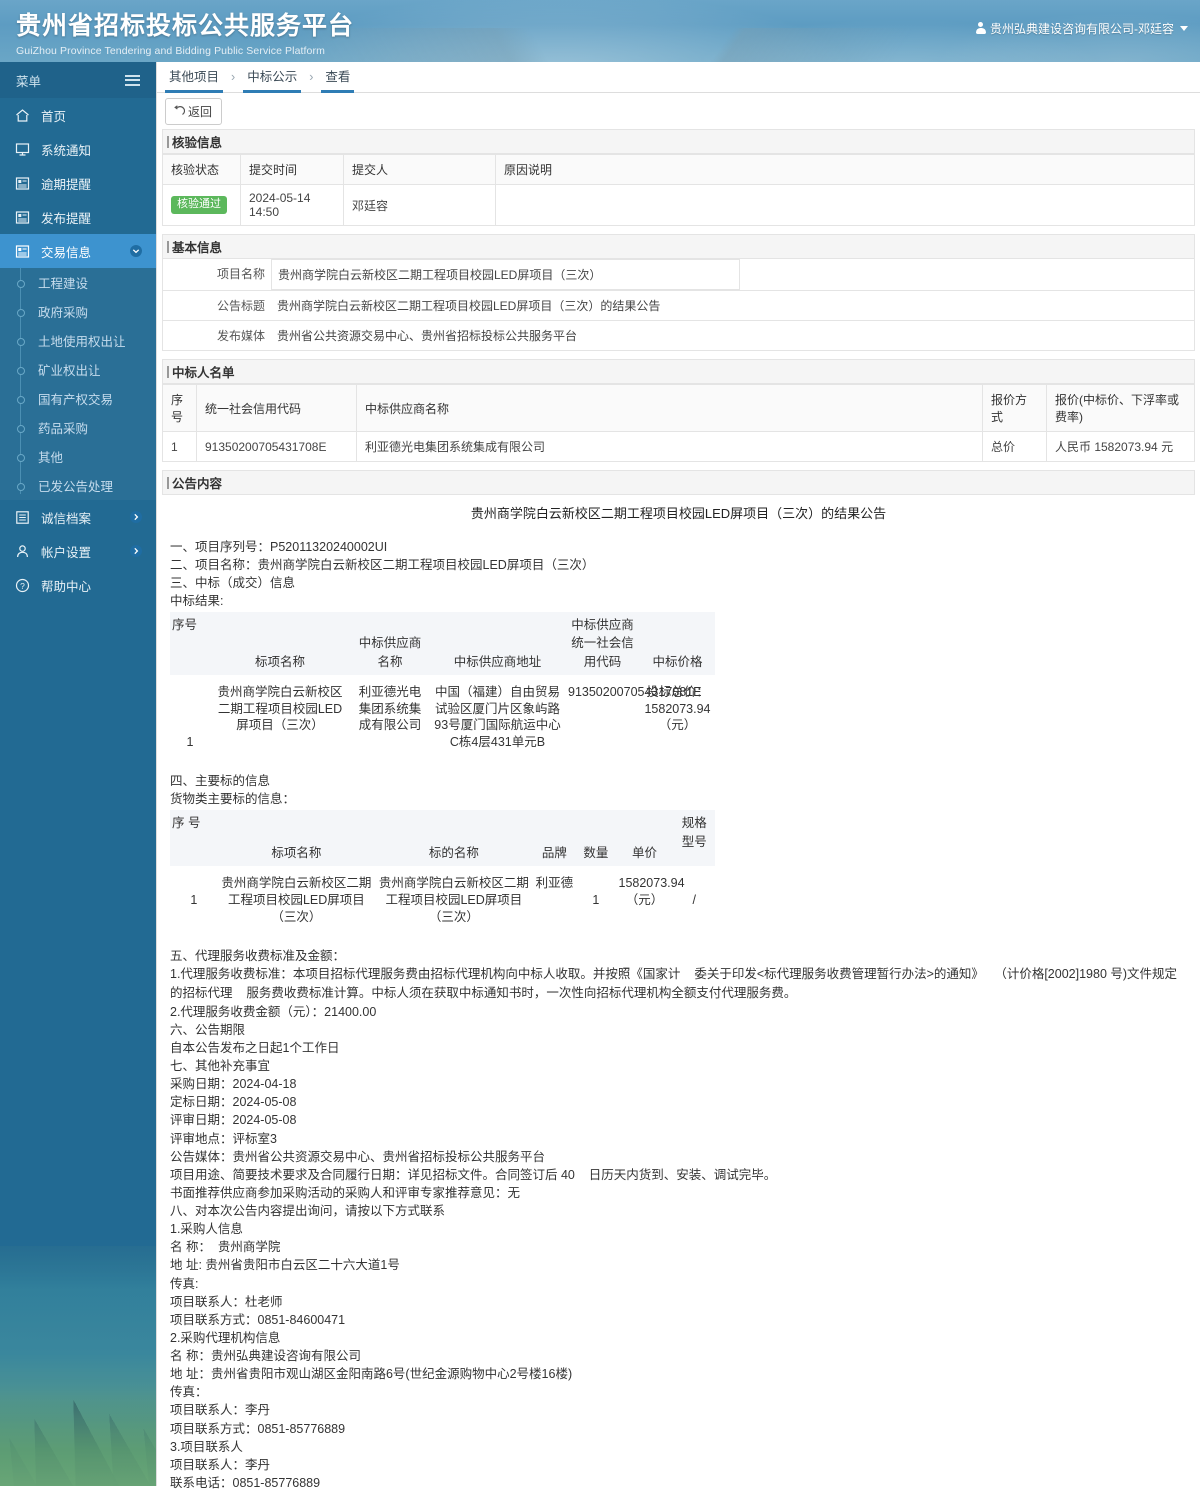 This screenshot has width=1200, height=1492. What do you see at coordinates (272, 77) in the screenshot?
I see `breadcrumb-item-winning-notice: 中标公示` at bounding box center [272, 77].